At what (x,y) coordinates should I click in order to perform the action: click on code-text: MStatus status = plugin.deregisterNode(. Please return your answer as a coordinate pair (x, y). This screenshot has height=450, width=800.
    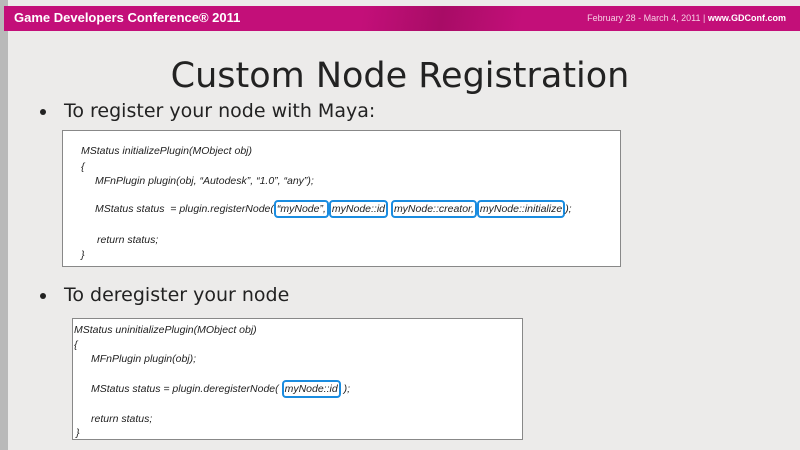
    Looking at the image, I should click on (185, 389).